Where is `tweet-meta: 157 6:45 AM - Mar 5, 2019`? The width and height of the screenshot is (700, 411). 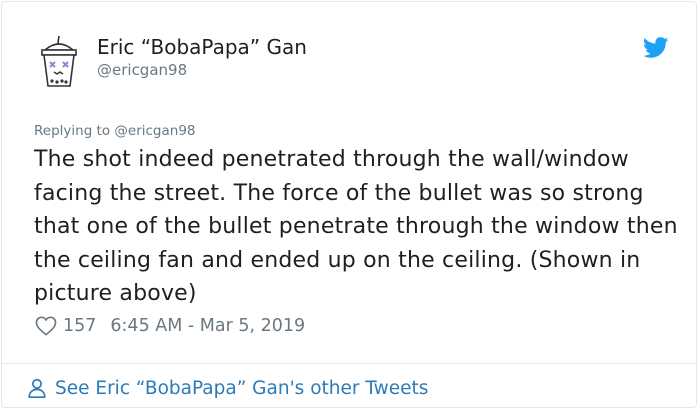
tweet-meta: 157 6:45 AM - Mar 5, 2019 is located at coordinates (170, 326).